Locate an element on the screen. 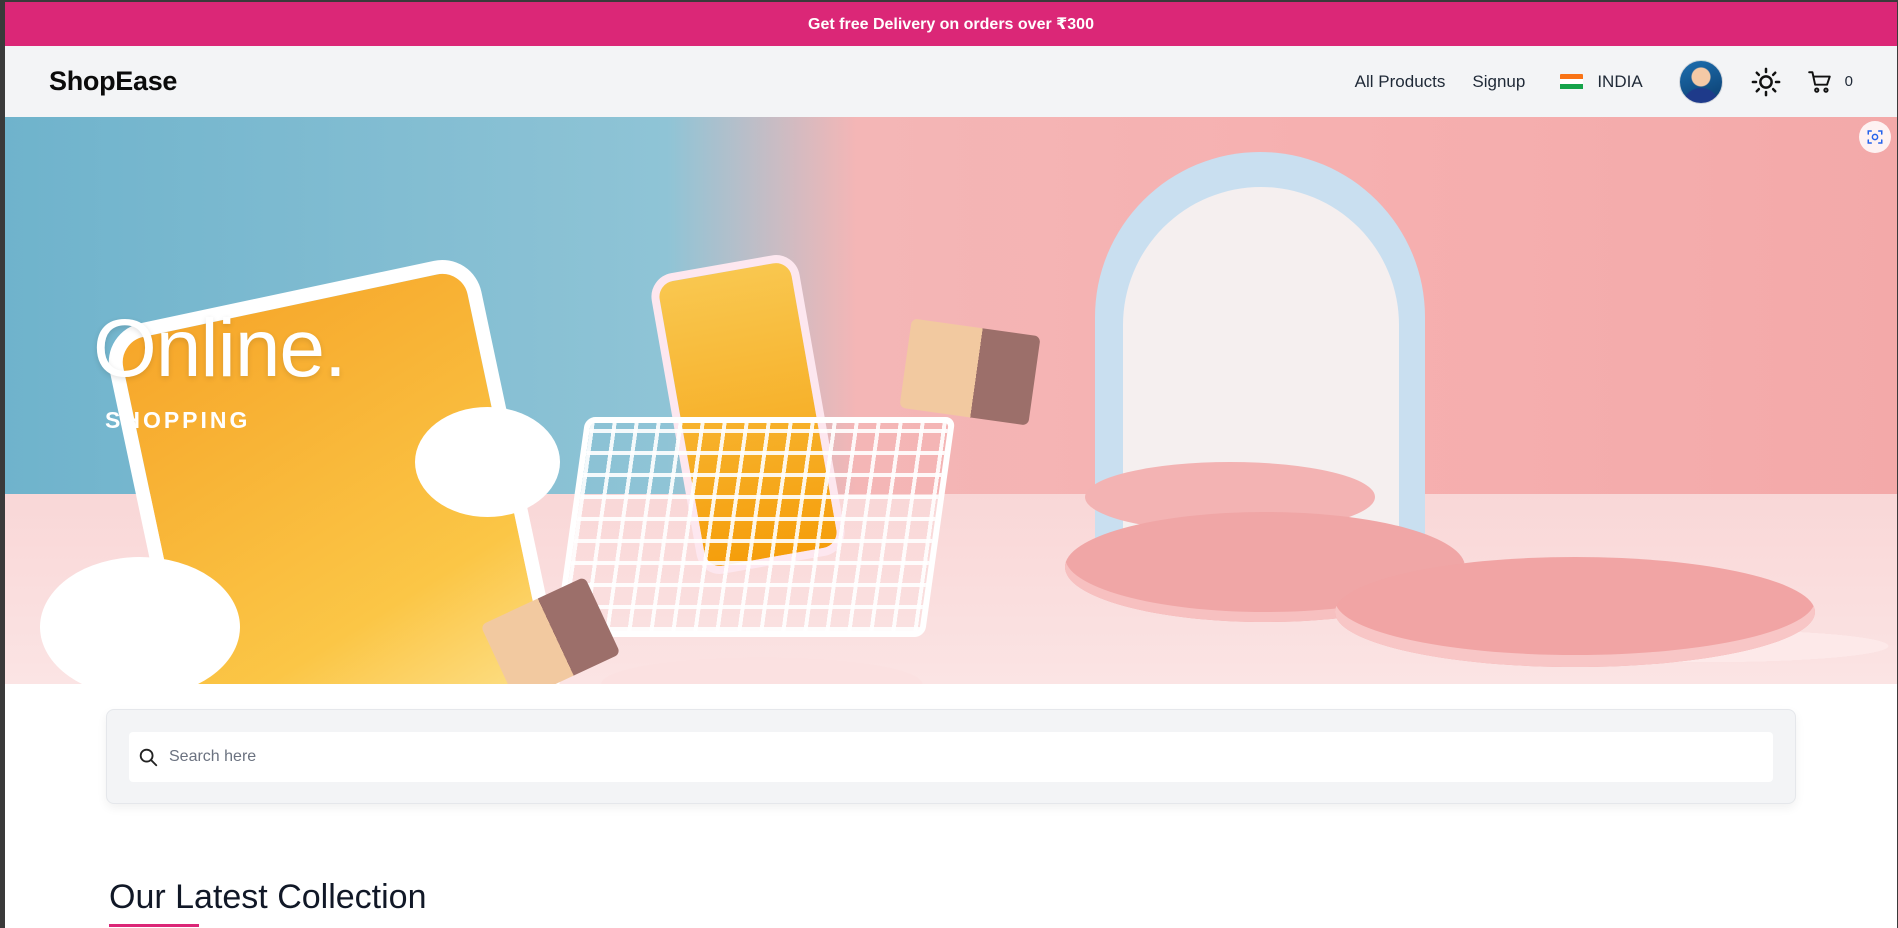 Image resolution: width=1898 pixels, height=928 pixels. search-panel is located at coordinates (951, 756).